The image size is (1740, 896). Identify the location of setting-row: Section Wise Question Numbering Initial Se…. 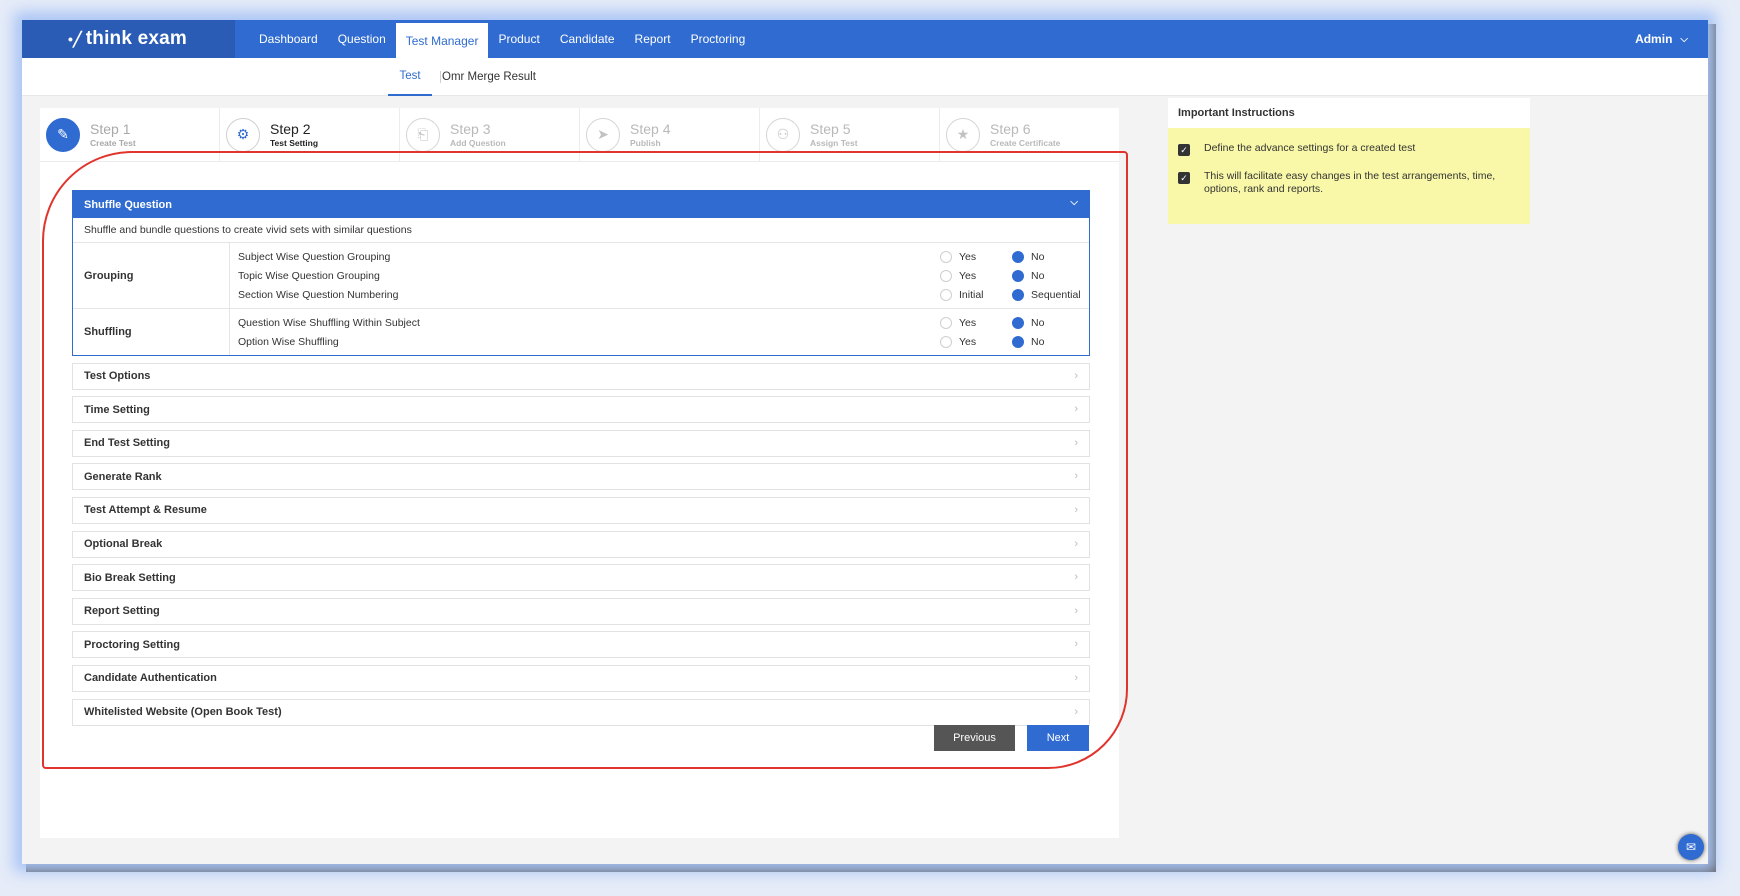
(659, 294).